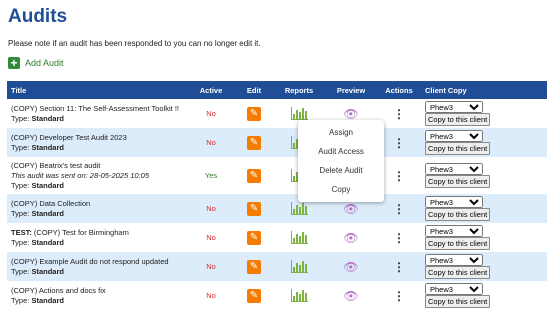 Image resolution: width=560 pixels, height=315 pixels. What do you see at coordinates (51, 203) in the screenshot?
I see `audit-title-text: (COPY) Data Collection` at bounding box center [51, 203].